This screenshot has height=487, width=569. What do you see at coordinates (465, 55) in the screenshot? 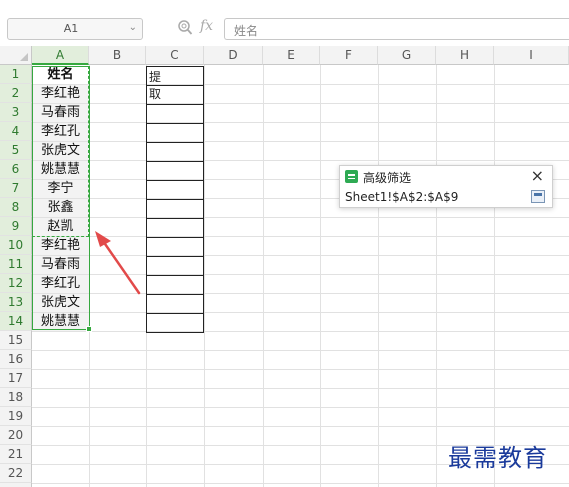
I see `column-header-h: H` at bounding box center [465, 55].